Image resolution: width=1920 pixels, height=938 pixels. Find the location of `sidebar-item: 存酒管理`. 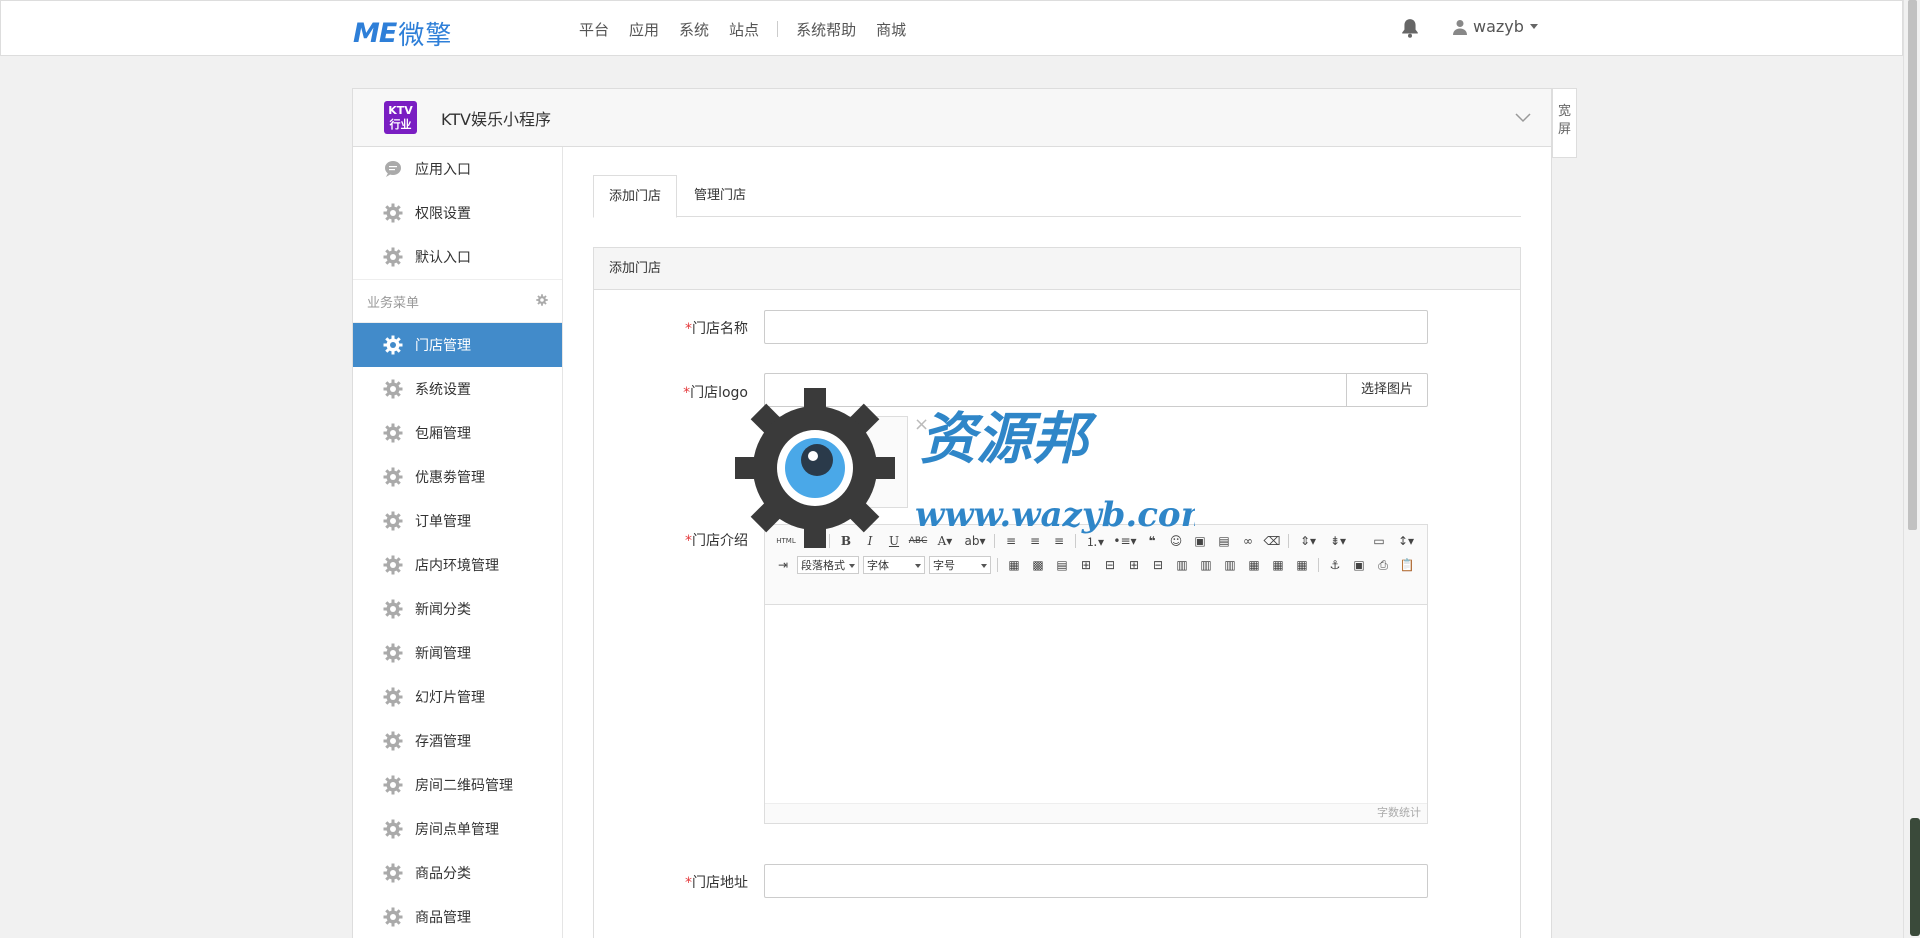

sidebar-item: 存酒管理 is located at coordinates (457, 741).